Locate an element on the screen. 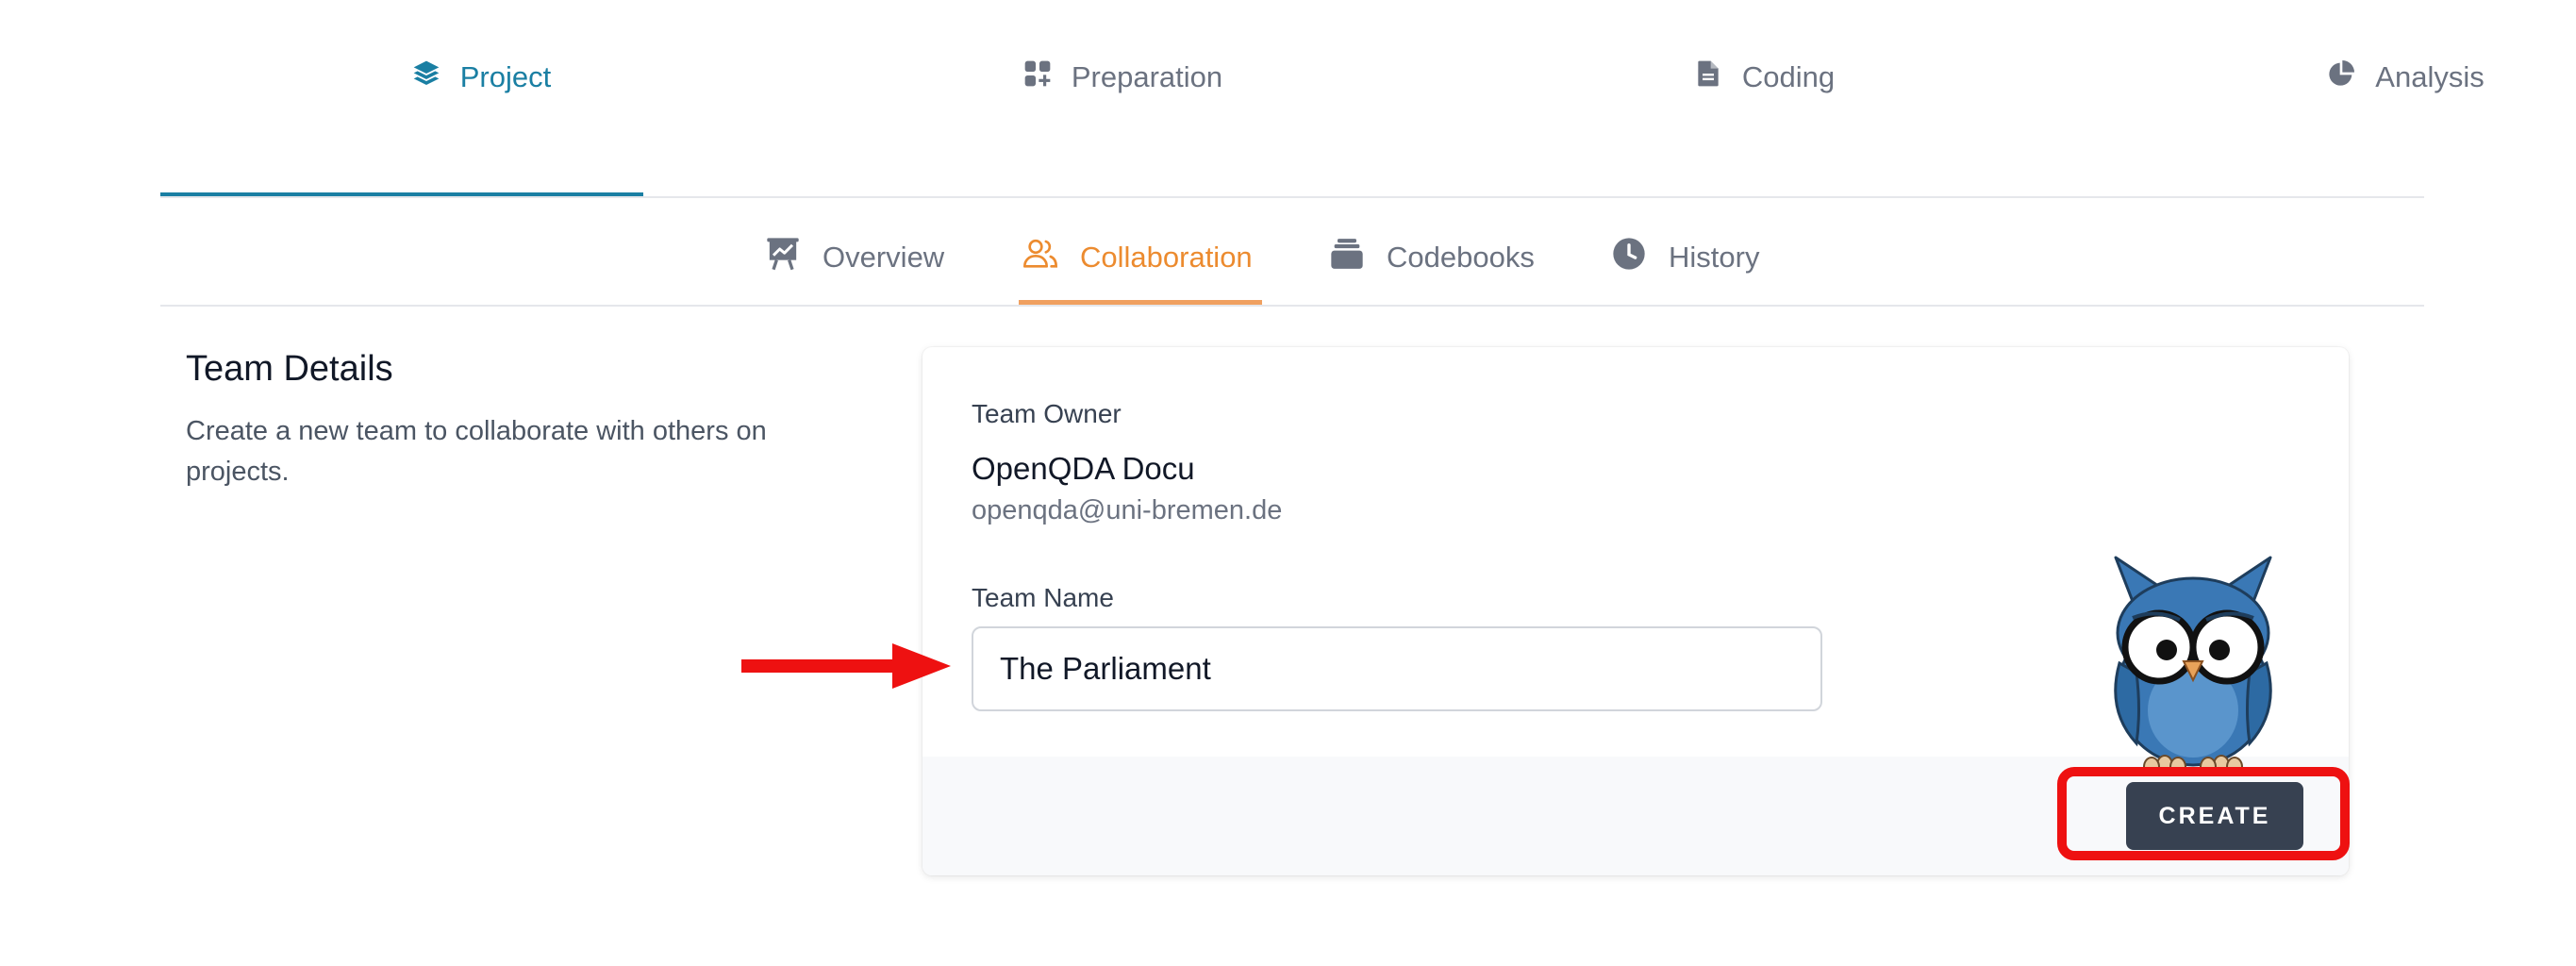 This screenshot has height=966, width=2576. subtab-overview: Overview is located at coordinates (854, 257).